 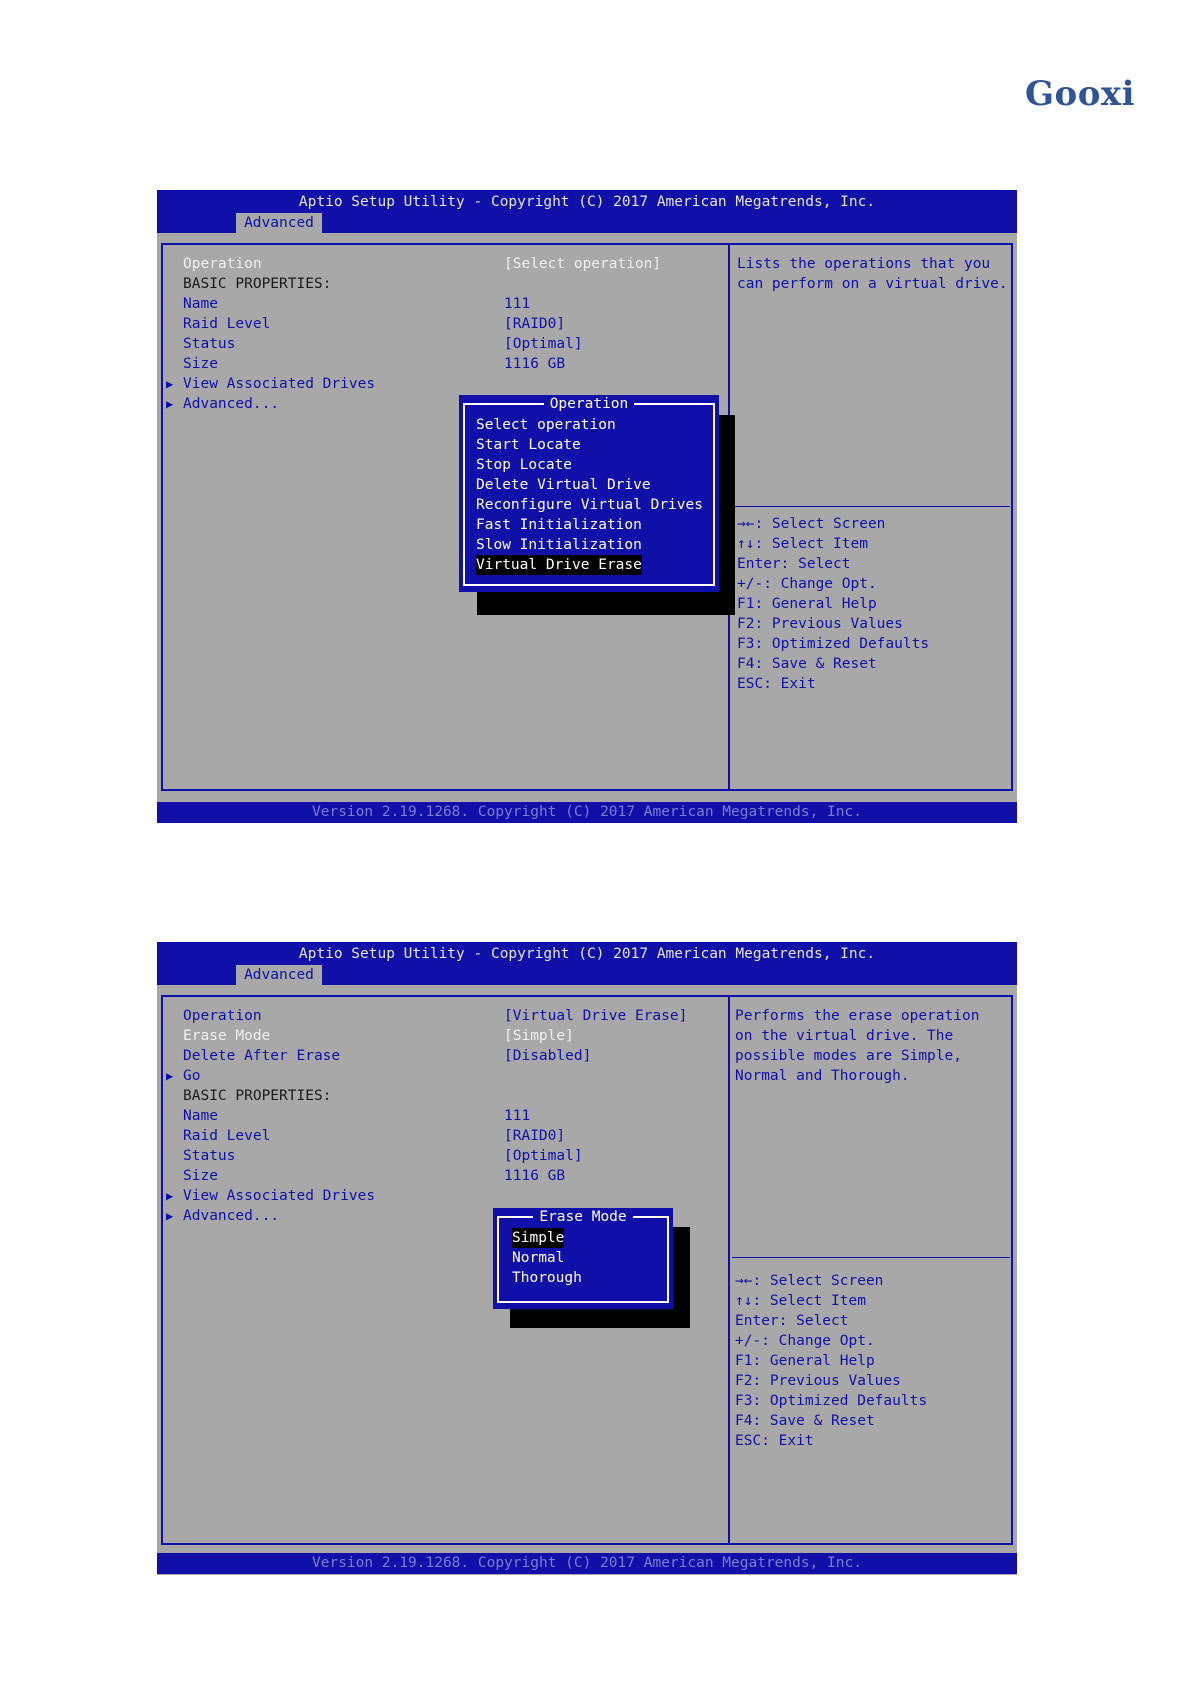 What do you see at coordinates (848, 1056) in the screenshot?
I see `help-line: possible modes are Simple,` at bounding box center [848, 1056].